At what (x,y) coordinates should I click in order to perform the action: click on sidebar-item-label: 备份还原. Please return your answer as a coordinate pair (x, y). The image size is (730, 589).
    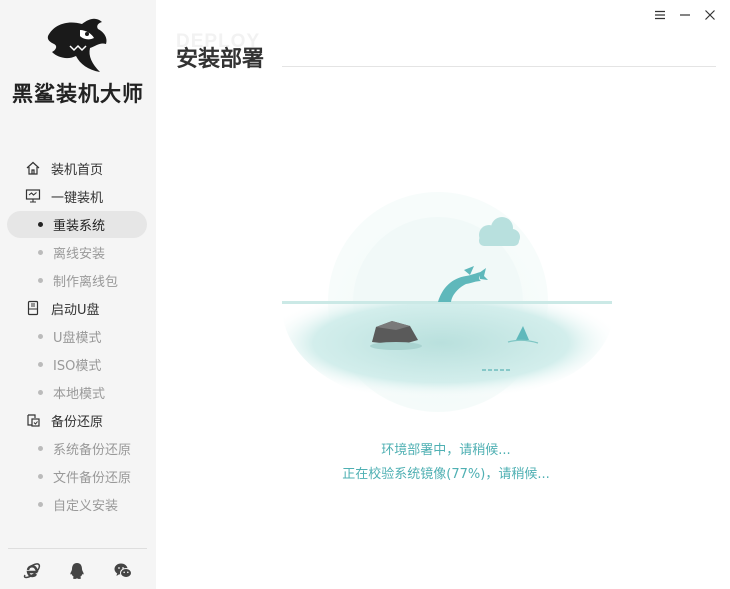
    Looking at the image, I should click on (77, 422).